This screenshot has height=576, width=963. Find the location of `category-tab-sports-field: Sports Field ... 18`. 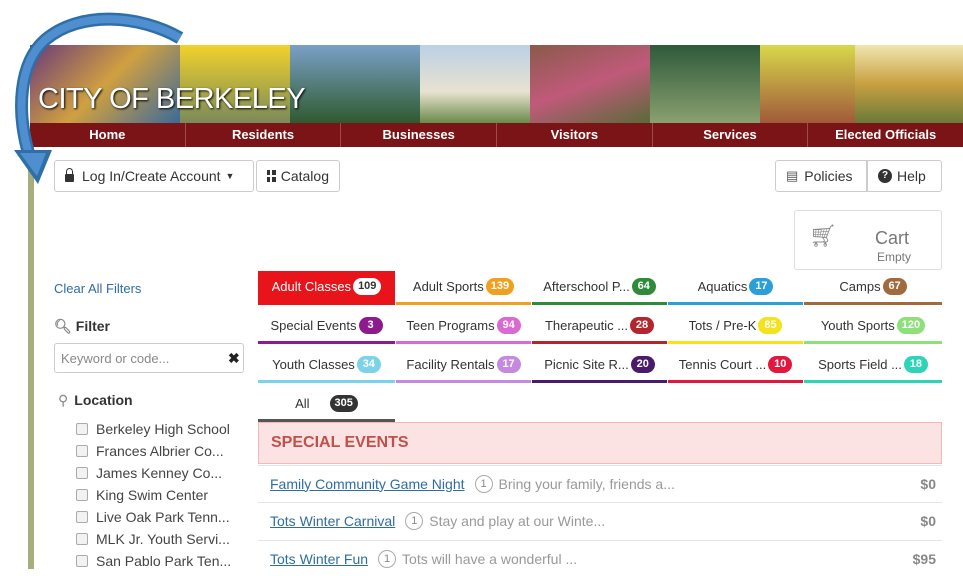

category-tab-sports-field: Sports Field ... 18 is located at coordinates (873, 366).